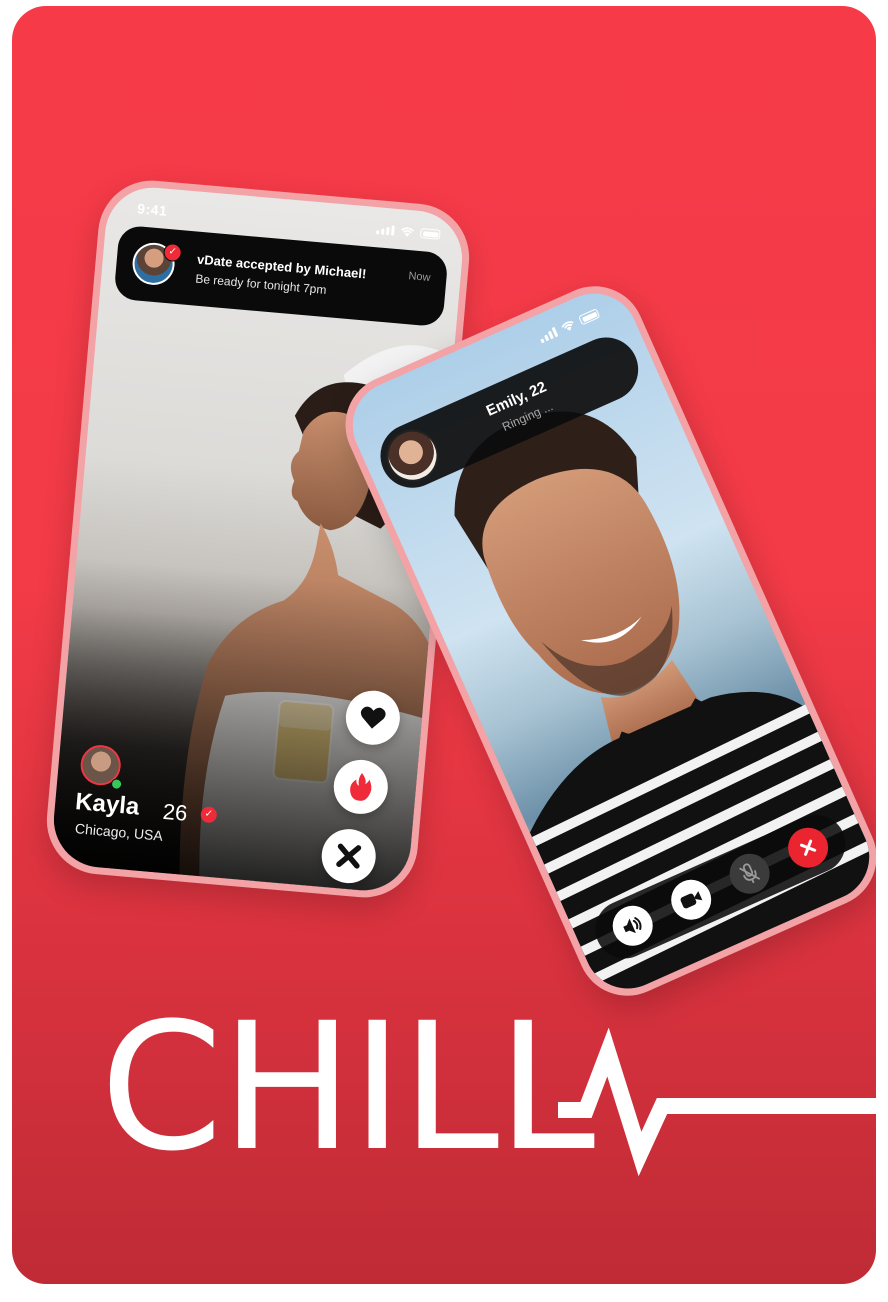 The height and width of the screenshot is (1302, 888). I want to click on video-button, so click(691, 900).